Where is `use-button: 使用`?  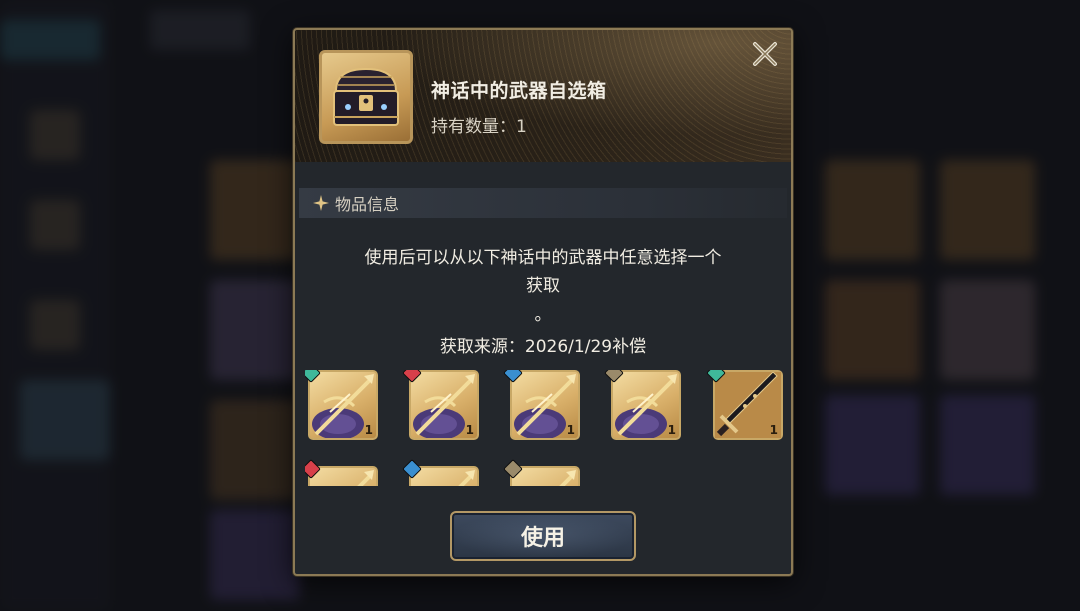
use-button: 使用 is located at coordinates (543, 536).